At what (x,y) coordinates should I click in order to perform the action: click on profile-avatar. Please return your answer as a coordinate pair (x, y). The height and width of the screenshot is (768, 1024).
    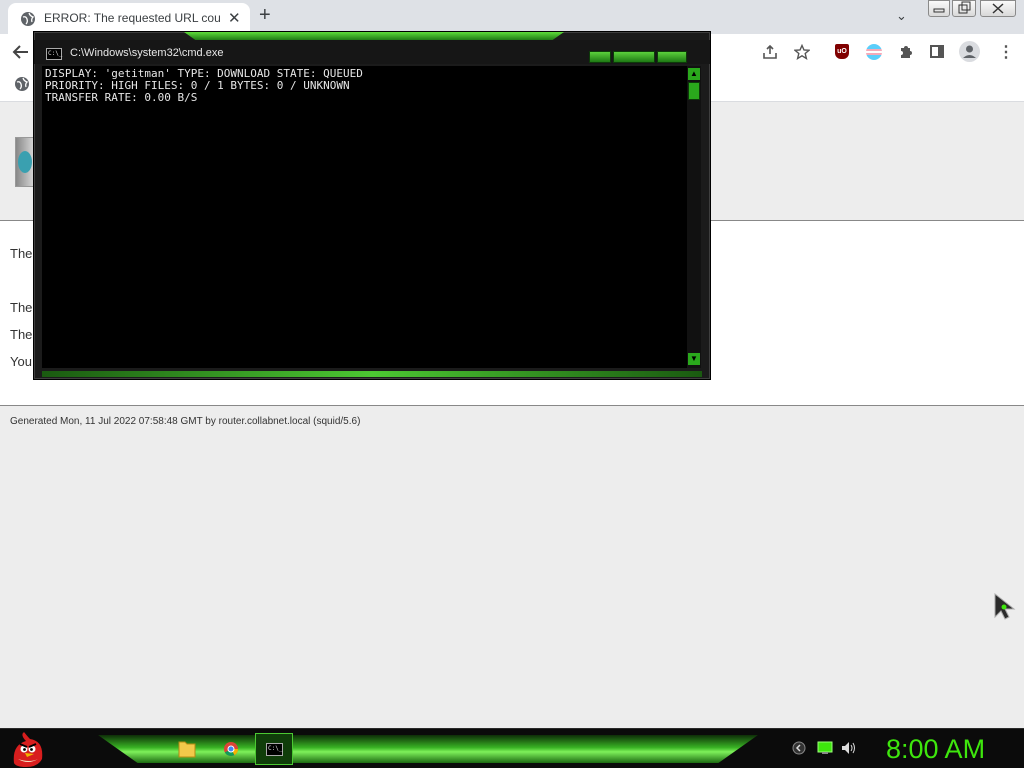
    Looking at the image, I should click on (969, 51).